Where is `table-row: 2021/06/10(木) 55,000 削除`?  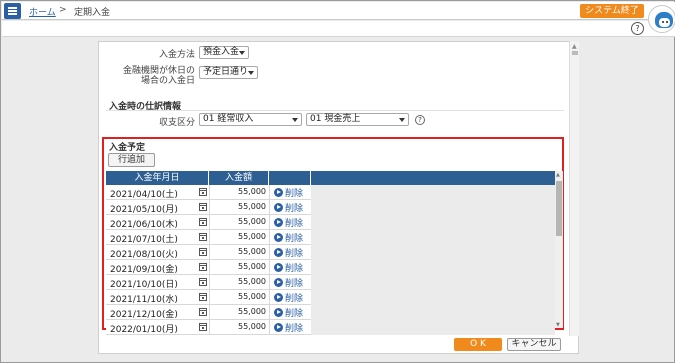
table-row: 2021/06/10(木) 55,000 削除 is located at coordinates (330, 222).